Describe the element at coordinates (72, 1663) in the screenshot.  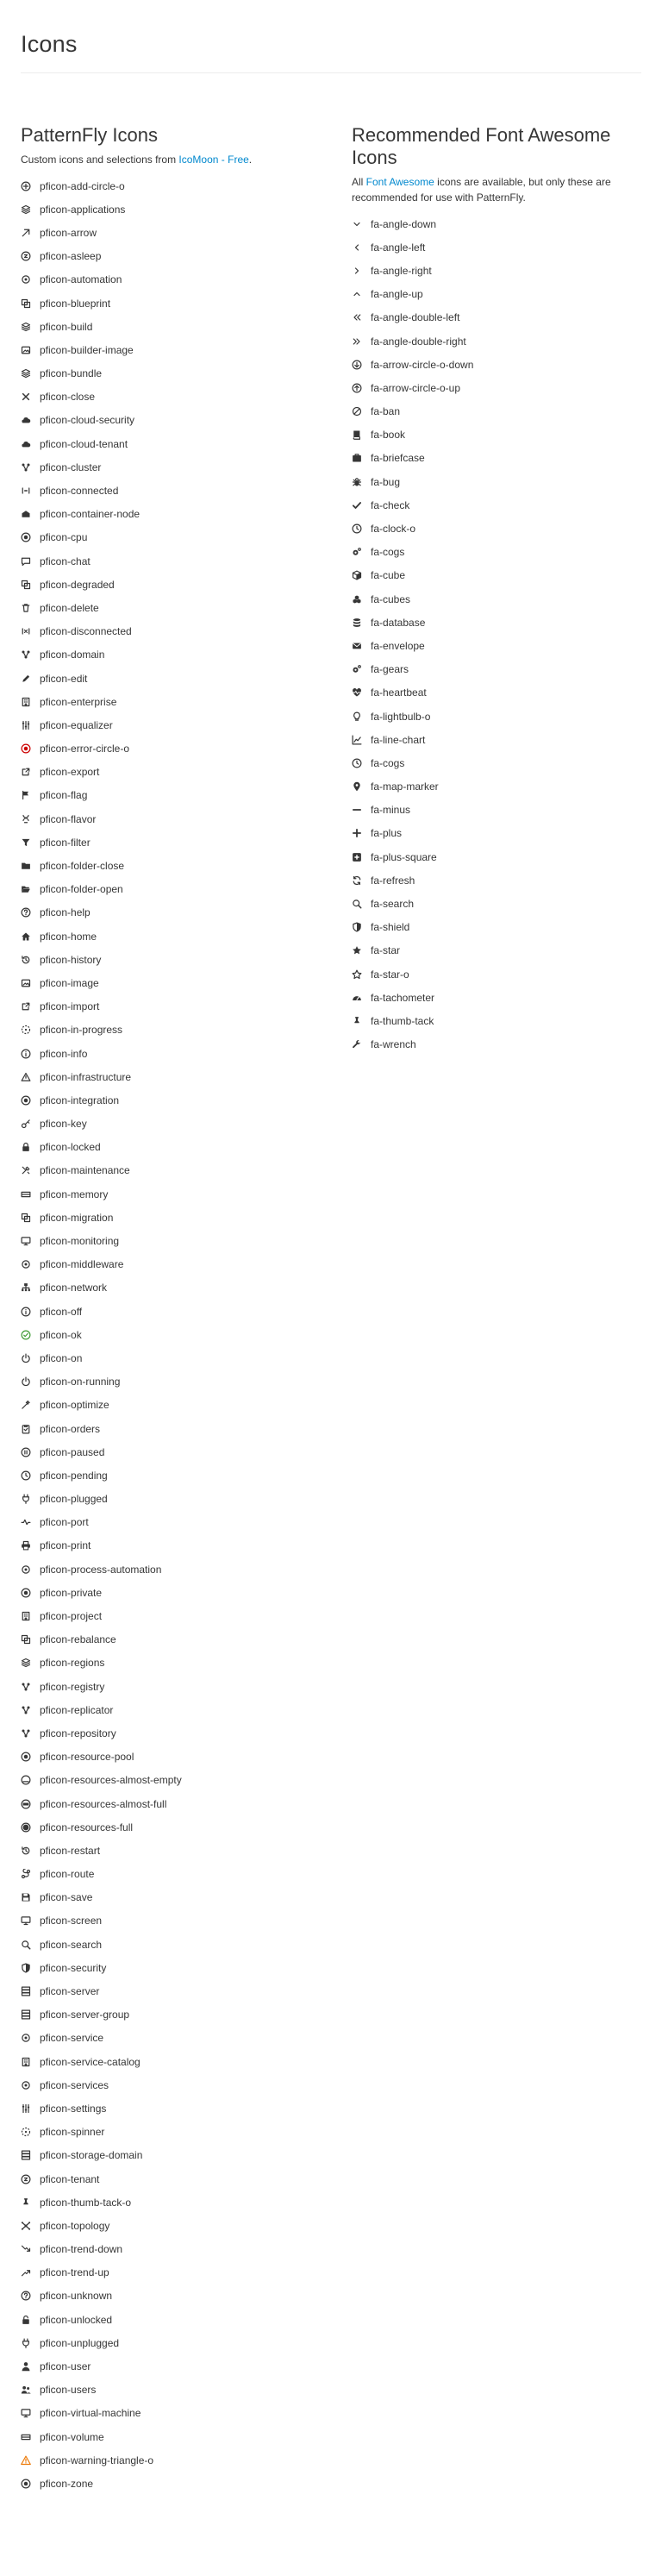
I see `icon-name-label: pficon-regions` at that location.